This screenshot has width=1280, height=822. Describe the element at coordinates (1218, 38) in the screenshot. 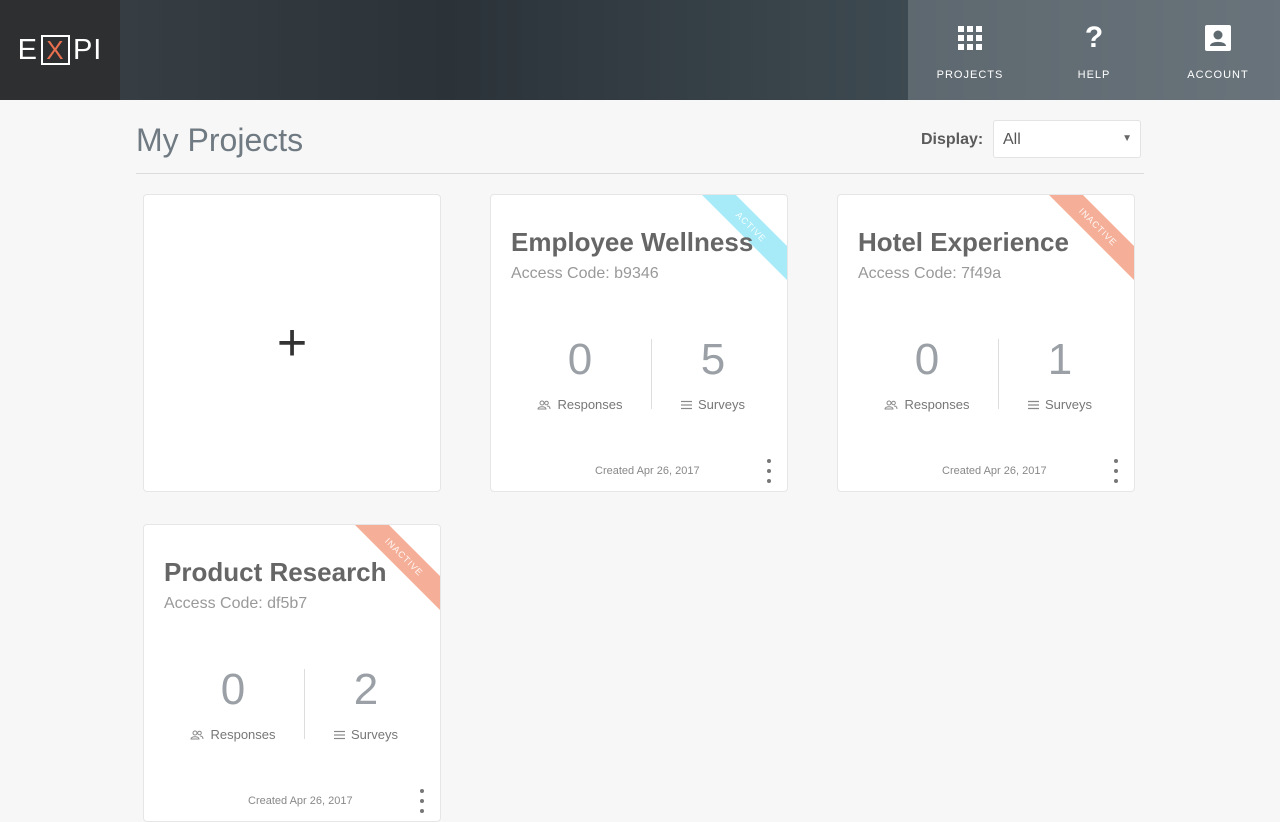

I see `account-icon` at that location.